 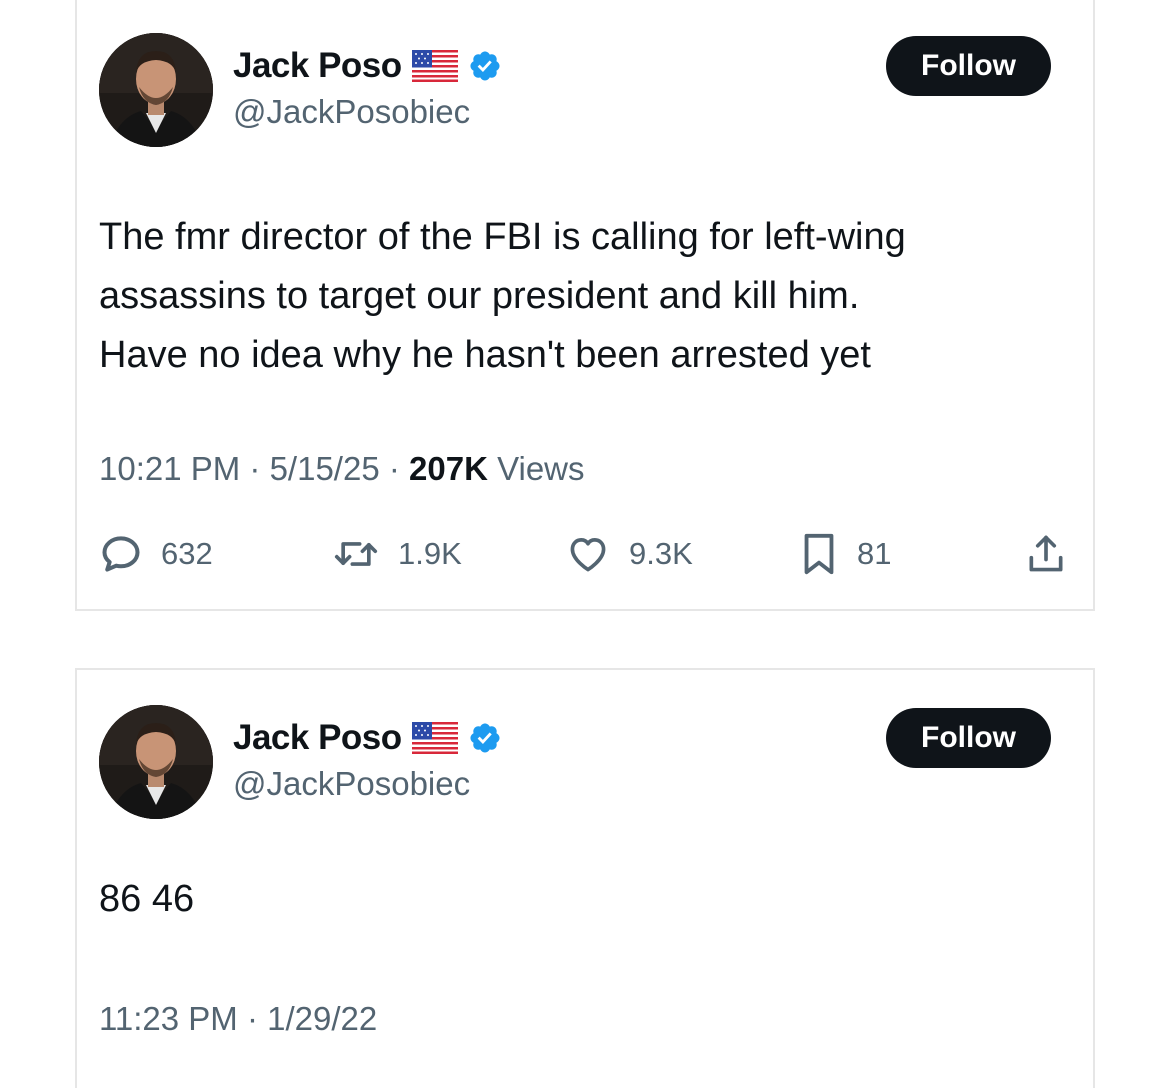 I want to click on retweet-button: 1.9K, so click(x=397, y=554).